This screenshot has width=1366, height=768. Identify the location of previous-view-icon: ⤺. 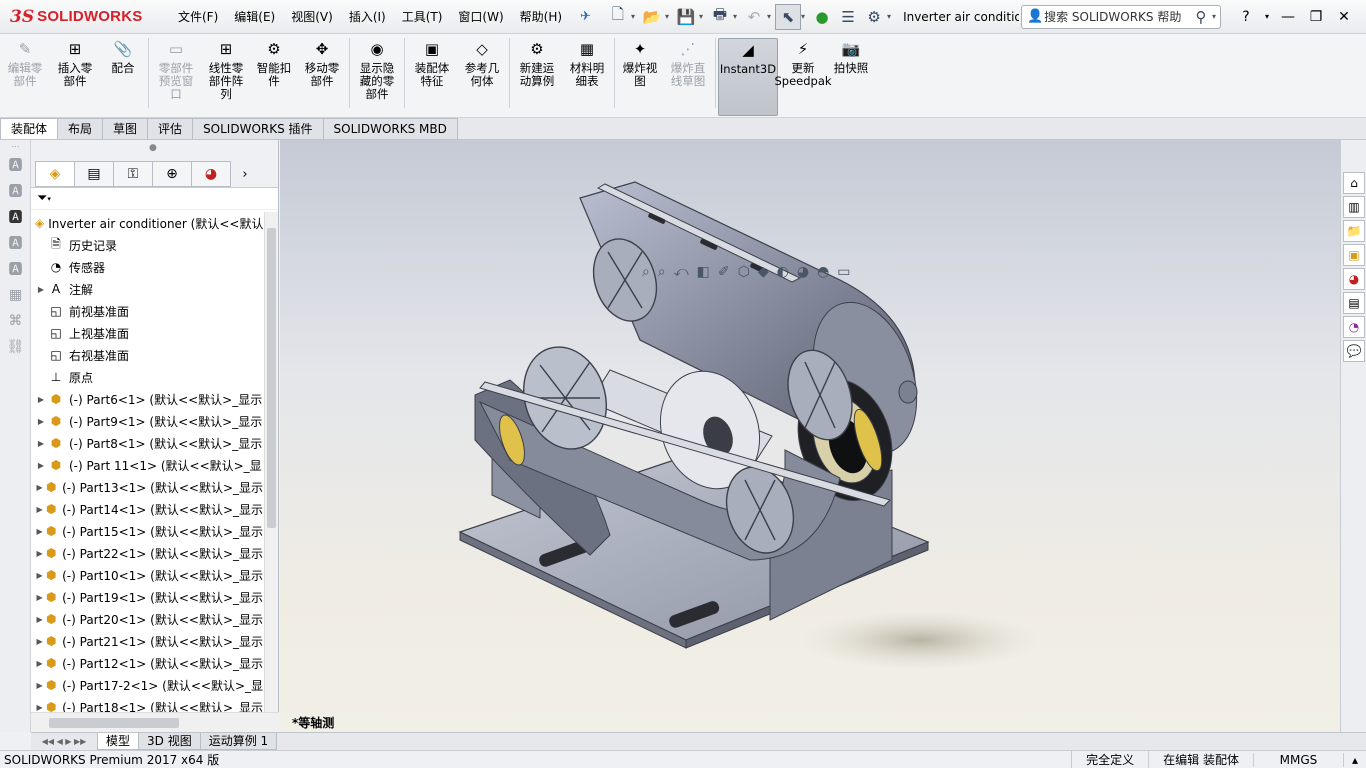
(681, 272).